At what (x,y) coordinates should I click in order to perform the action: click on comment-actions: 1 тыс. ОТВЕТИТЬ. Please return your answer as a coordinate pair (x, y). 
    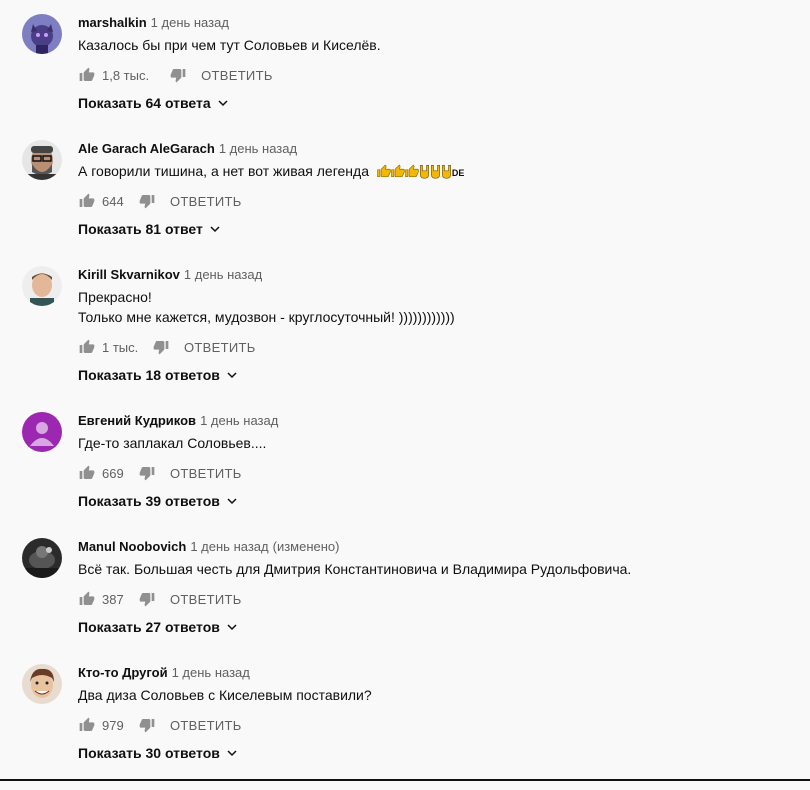
    Looking at the image, I should click on (167, 347).